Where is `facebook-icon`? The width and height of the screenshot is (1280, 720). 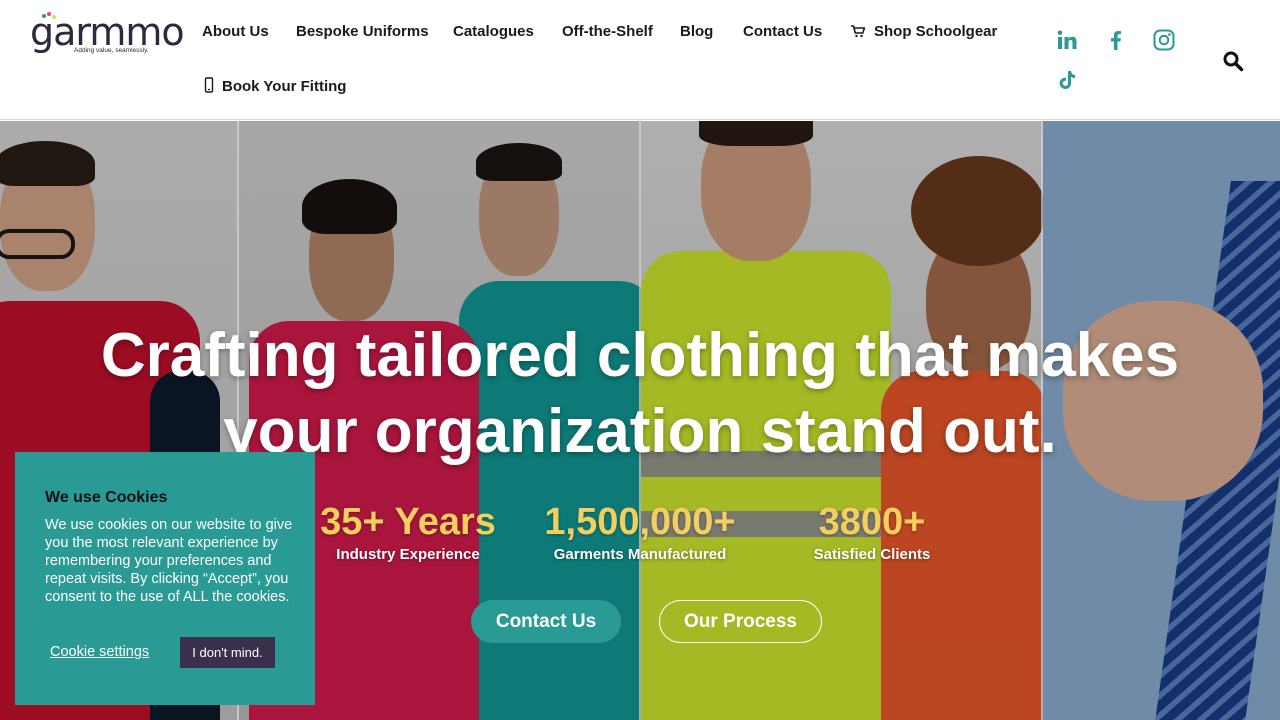 facebook-icon is located at coordinates (1116, 40).